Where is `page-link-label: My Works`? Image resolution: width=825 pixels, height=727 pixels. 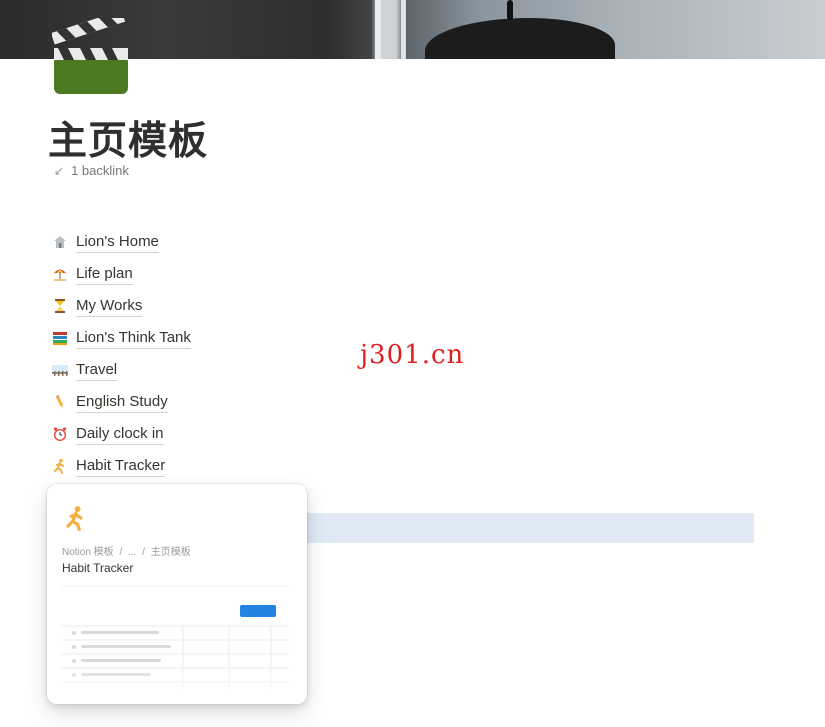 page-link-label: My Works is located at coordinates (109, 306).